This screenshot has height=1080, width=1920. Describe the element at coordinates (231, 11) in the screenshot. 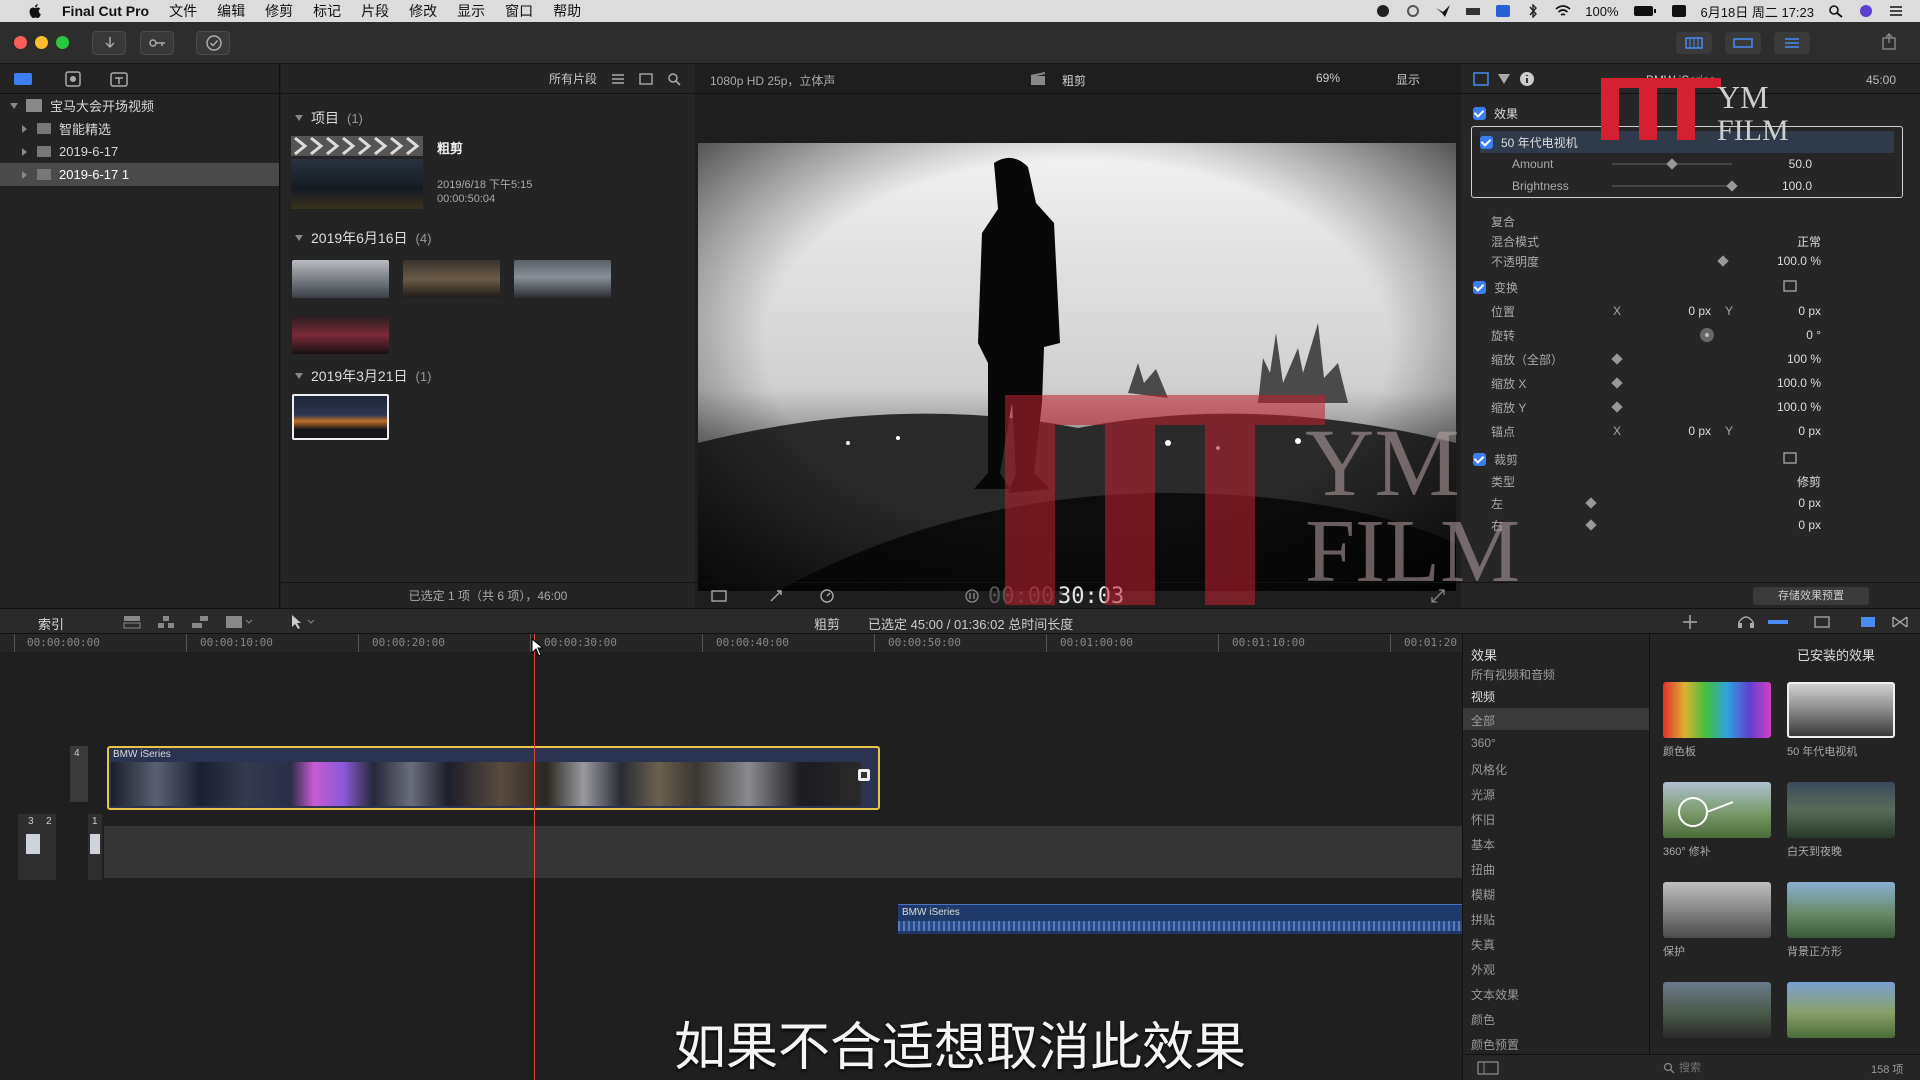

I see `menu-edit: 编辑` at that location.